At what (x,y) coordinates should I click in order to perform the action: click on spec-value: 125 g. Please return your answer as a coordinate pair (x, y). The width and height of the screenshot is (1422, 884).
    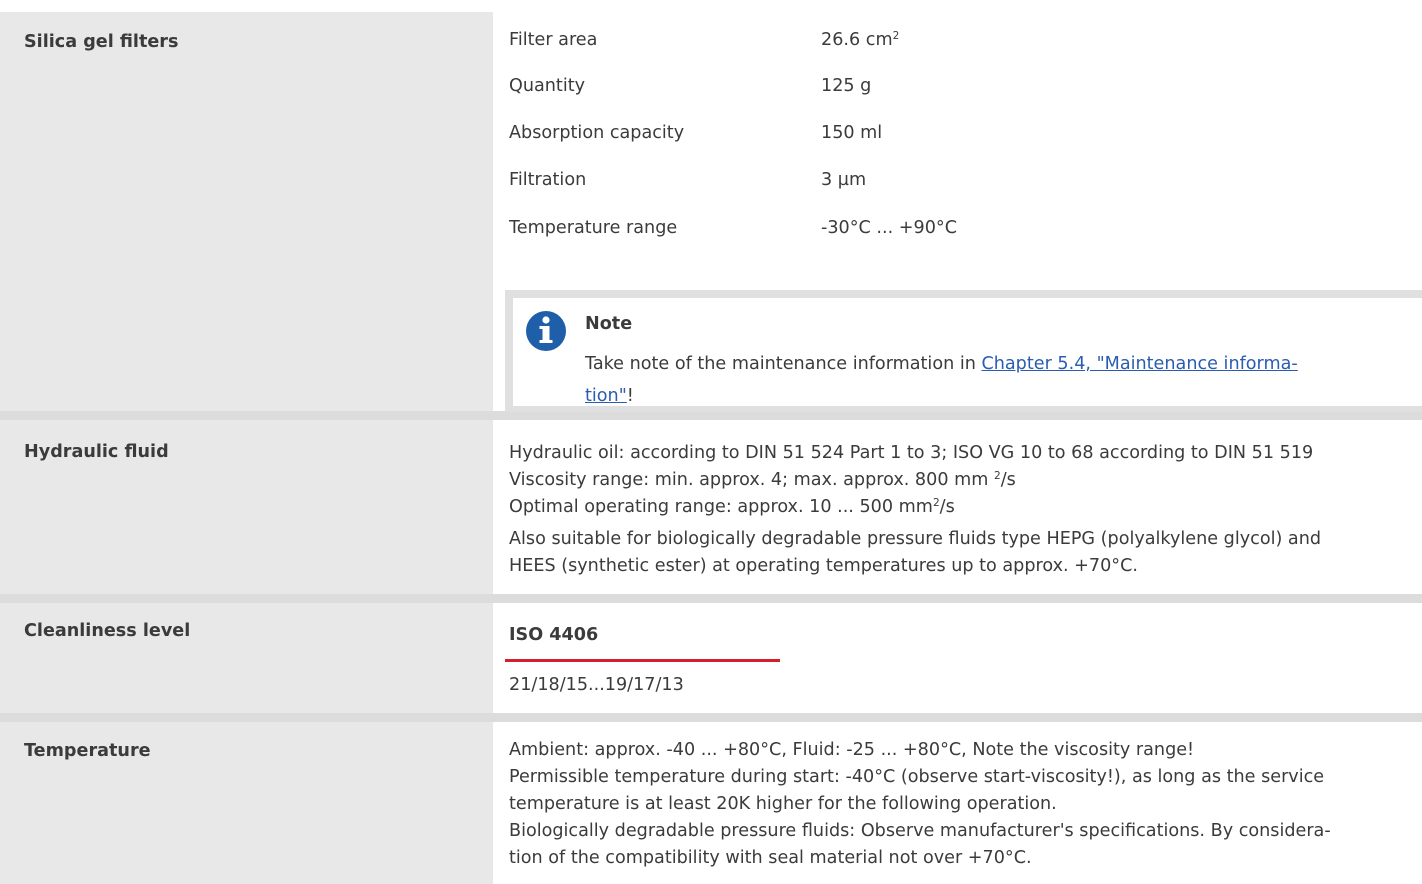
    Looking at the image, I should click on (846, 86).